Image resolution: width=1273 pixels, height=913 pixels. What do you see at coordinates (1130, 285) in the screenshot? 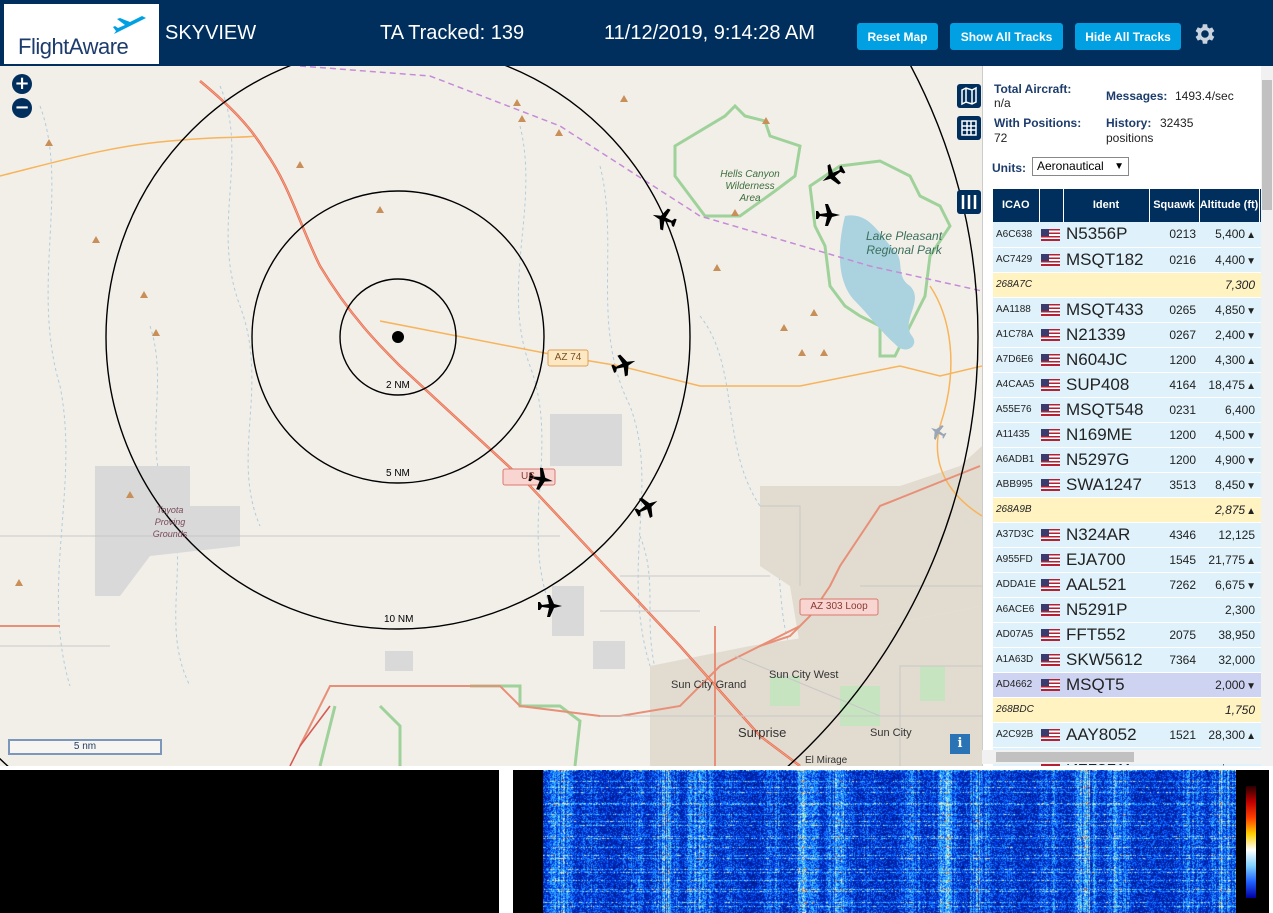
I see `table-row: 268A7C 7,300` at bounding box center [1130, 285].